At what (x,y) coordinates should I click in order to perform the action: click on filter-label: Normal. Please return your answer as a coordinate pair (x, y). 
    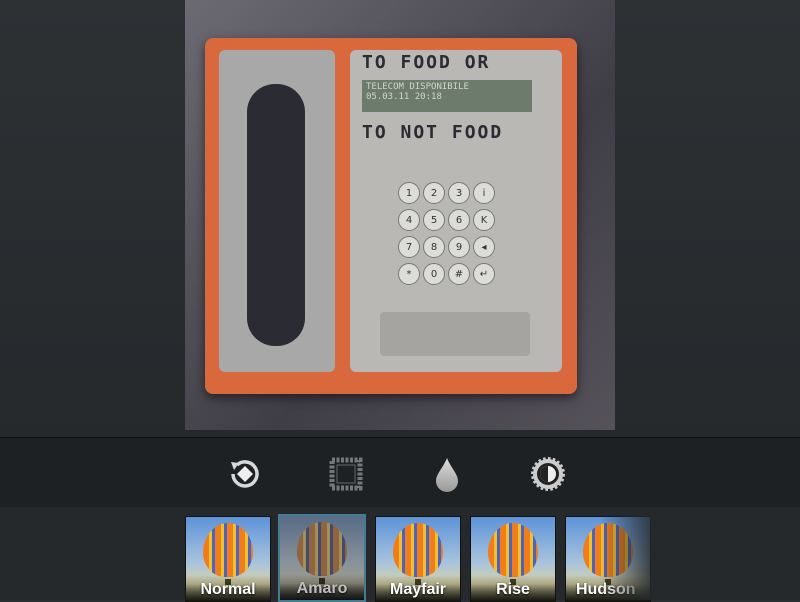
    Looking at the image, I should click on (228, 589).